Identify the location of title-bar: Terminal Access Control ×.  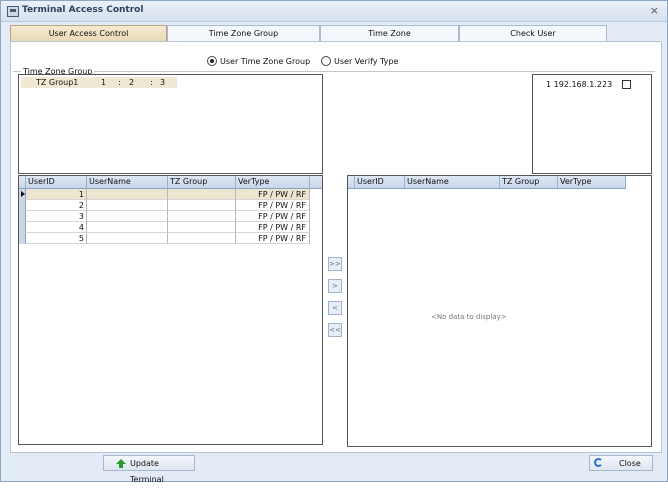
(334, 11).